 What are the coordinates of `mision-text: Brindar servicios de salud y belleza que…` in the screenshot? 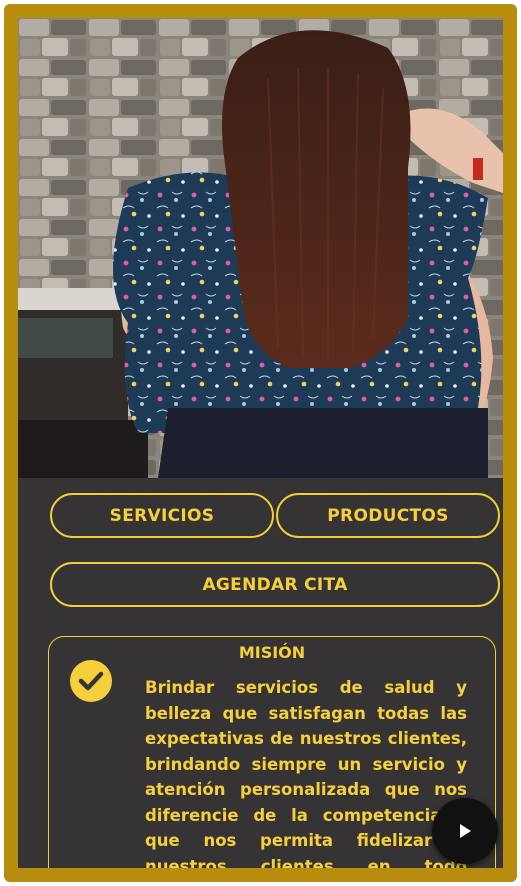 It's located at (306, 777).